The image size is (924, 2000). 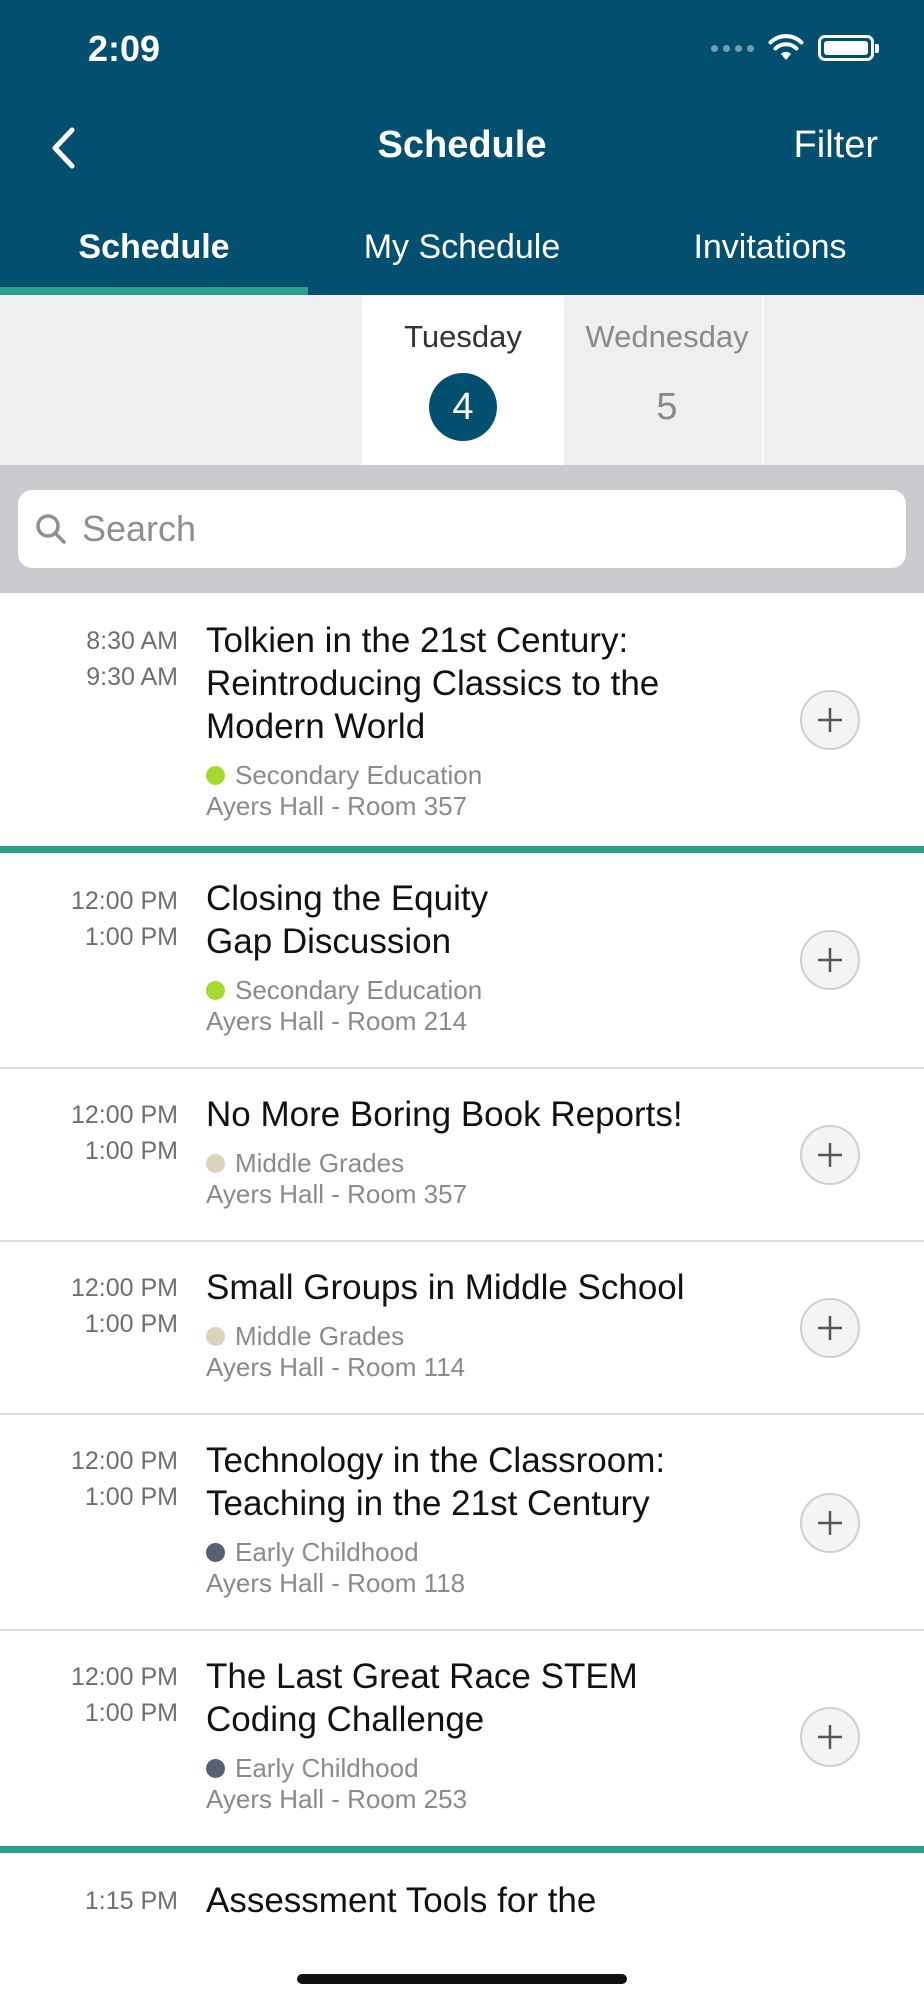 What do you see at coordinates (132, 641) in the screenshot?
I see `start-time: 8:30 AM` at bounding box center [132, 641].